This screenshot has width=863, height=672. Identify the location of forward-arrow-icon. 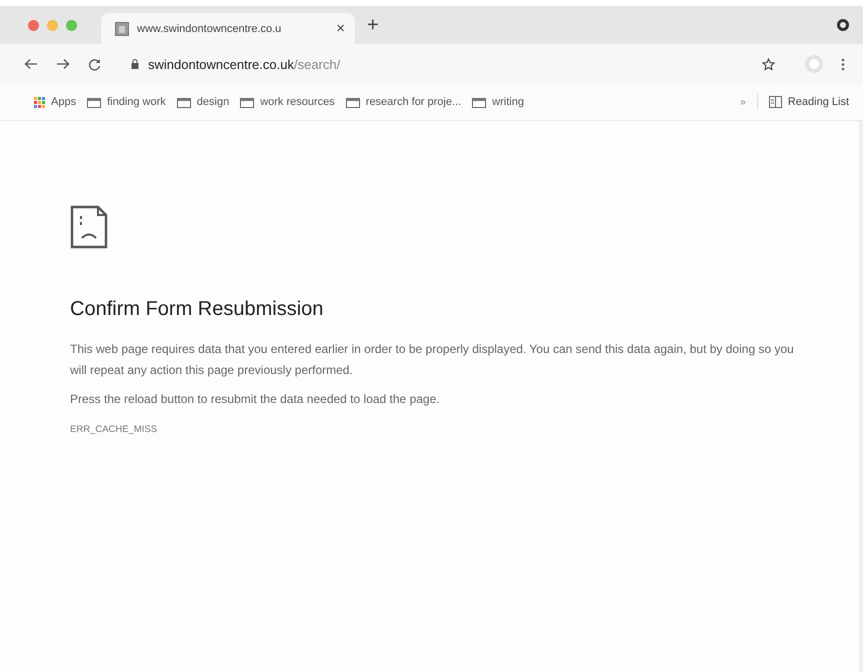
(63, 64).